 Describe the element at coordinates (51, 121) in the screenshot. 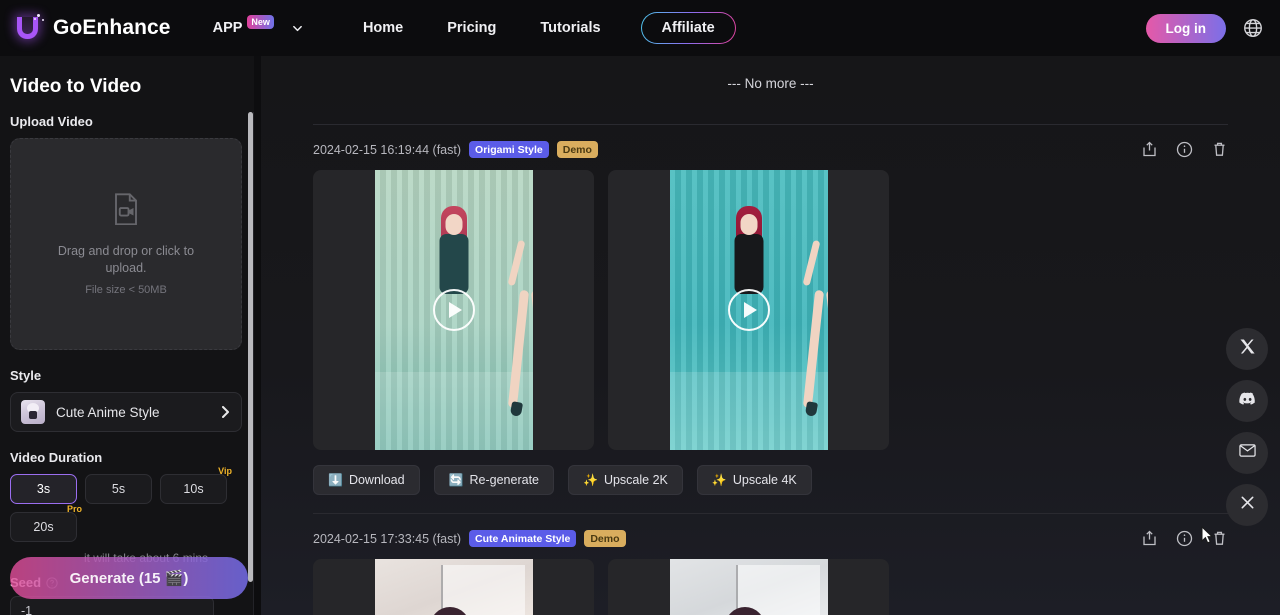

I see `upload-video-label: Upload Video` at that location.